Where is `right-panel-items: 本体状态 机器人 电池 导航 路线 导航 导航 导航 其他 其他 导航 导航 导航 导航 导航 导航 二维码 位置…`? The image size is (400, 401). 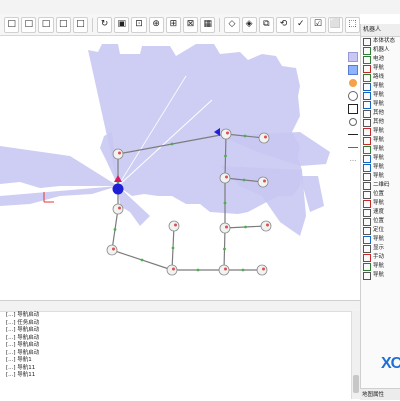
right-panel-items: 本体状态 机器人 电池 导航 路线 导航 导航 导航 其他 其他 导航 导航 导航 导航 导航 导航 二维码 位置… is located at coordinates (380, 158).